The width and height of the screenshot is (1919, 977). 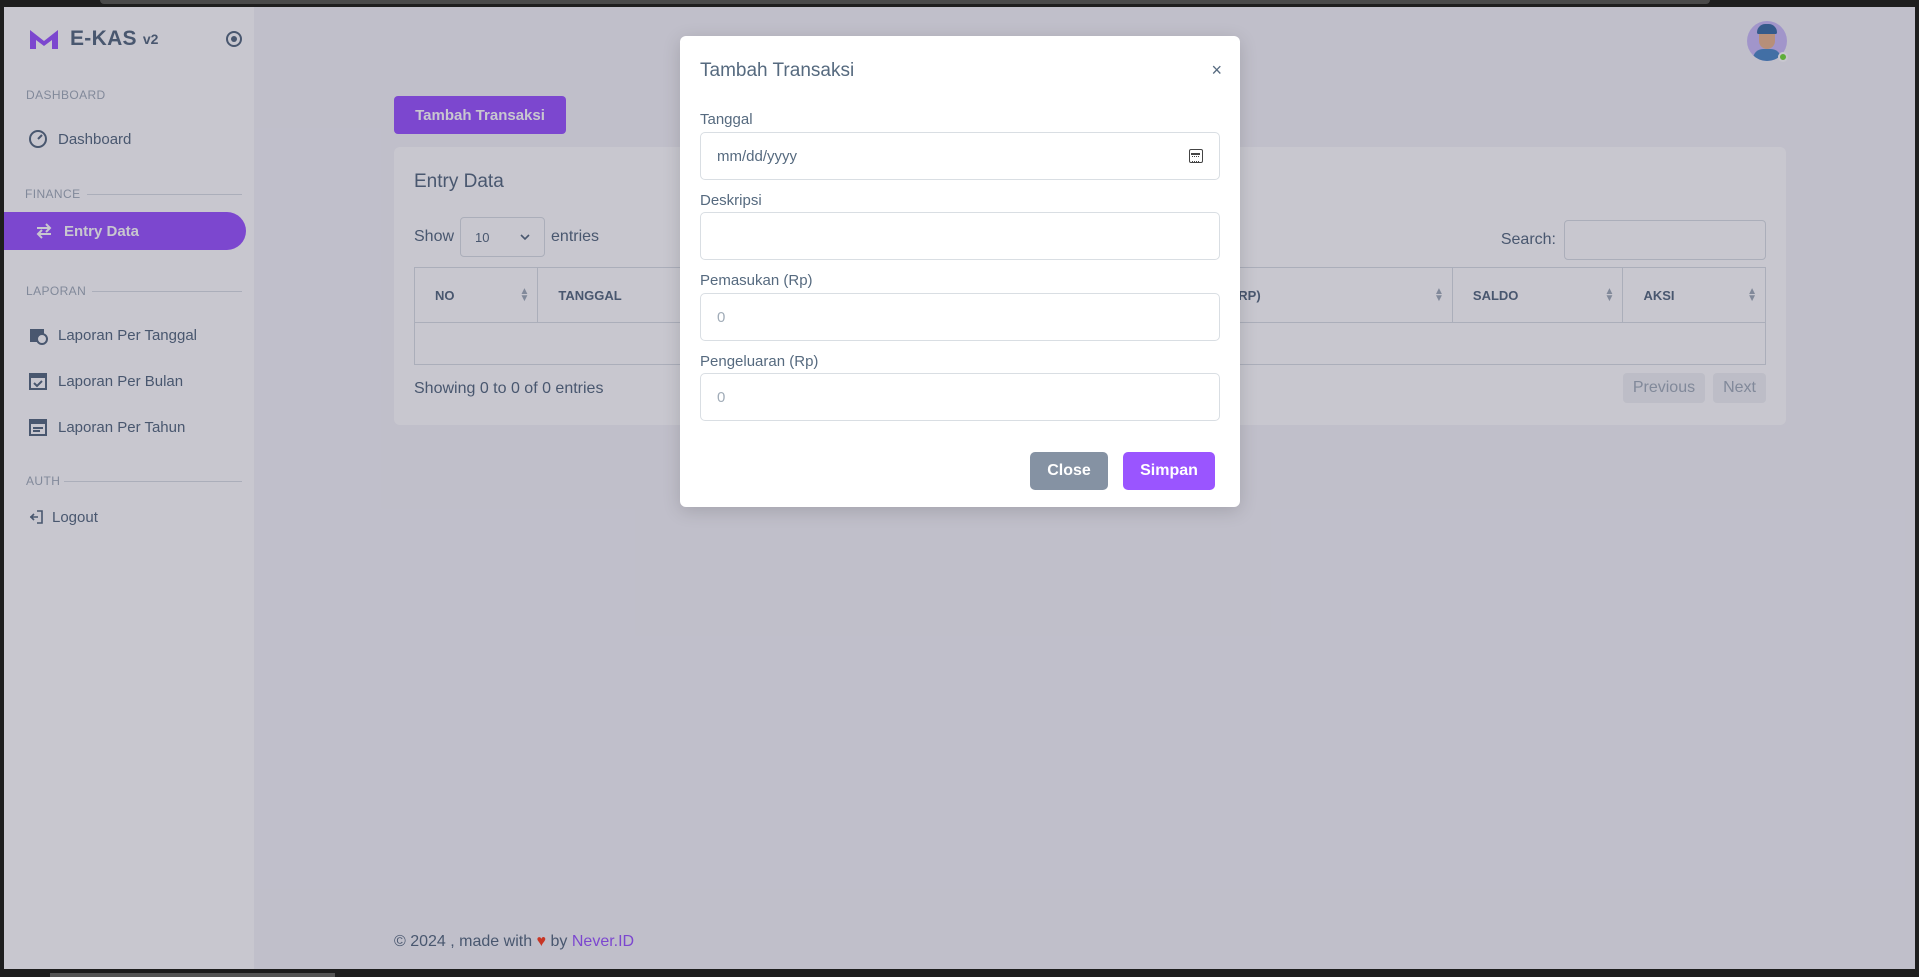 I want to click on date-placeholder: mm/dd/yyyy, so click(x=757, y=156).